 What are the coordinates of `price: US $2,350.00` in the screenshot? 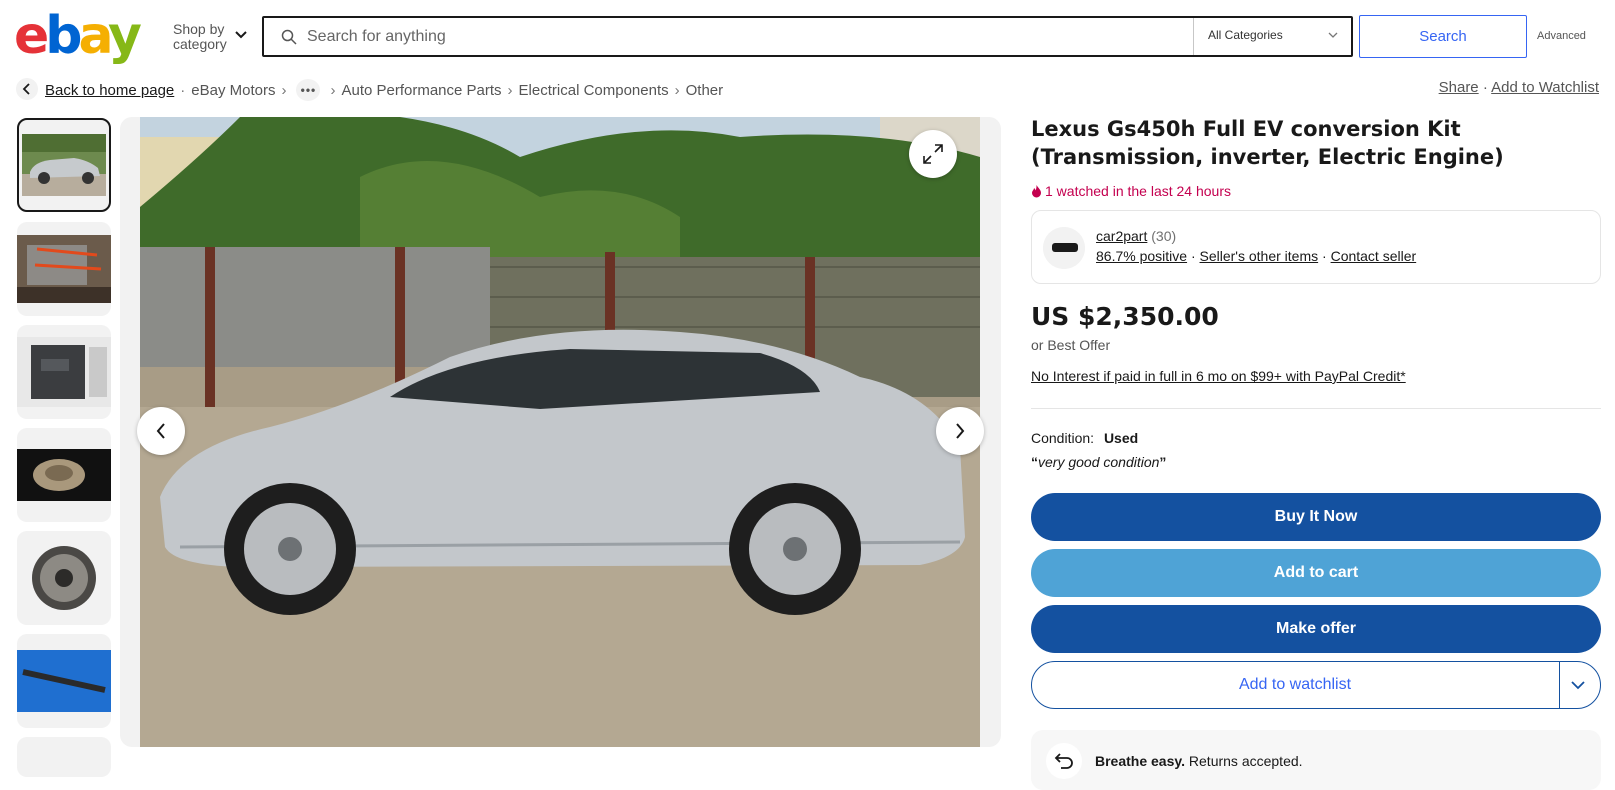 It's located at (1125, 316).